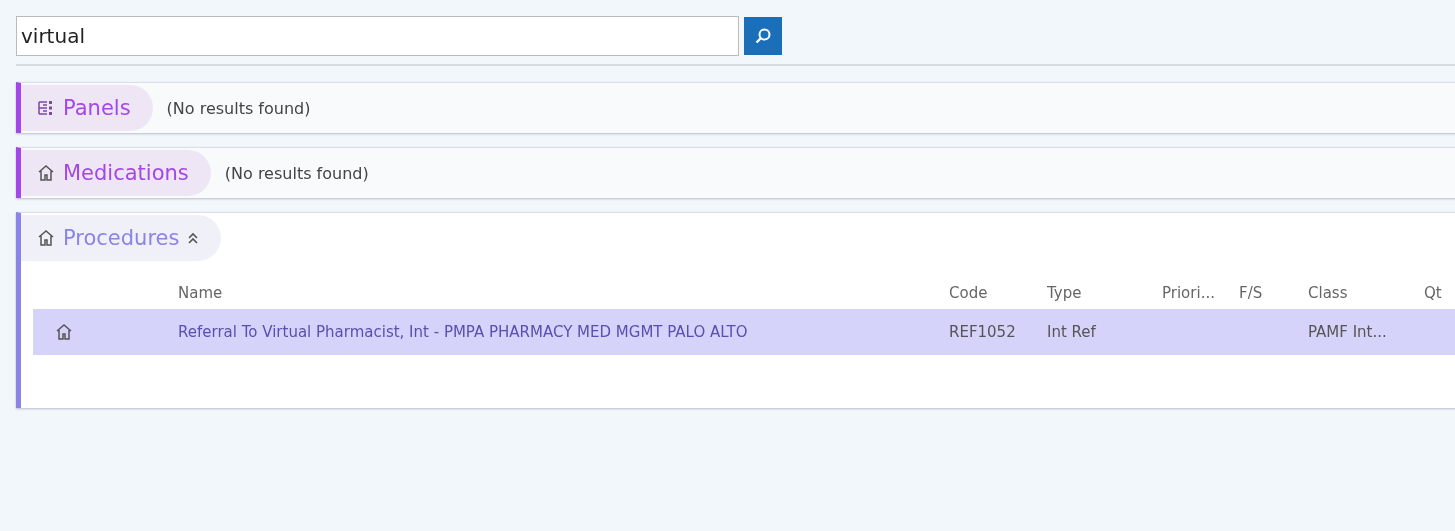 This screenshot has height=531, width=1455. What do you see at coordinates (1104, 293) in the screenshot?
I see `column-header: Type` at bounding box center [1104, 293].